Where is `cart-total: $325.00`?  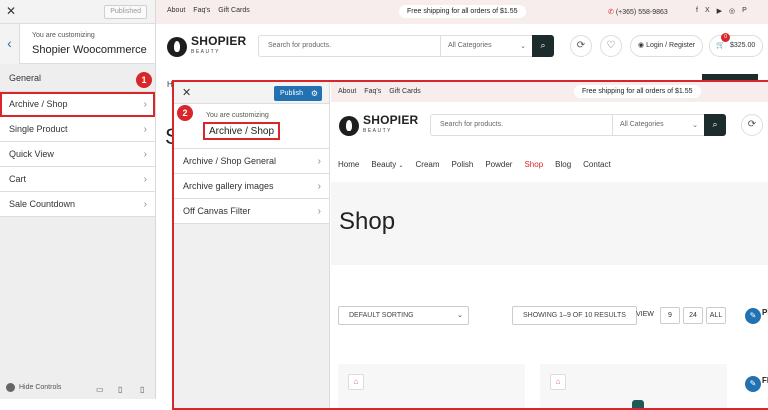
cart-total: $325.00 is located at coordinates (743, 45).